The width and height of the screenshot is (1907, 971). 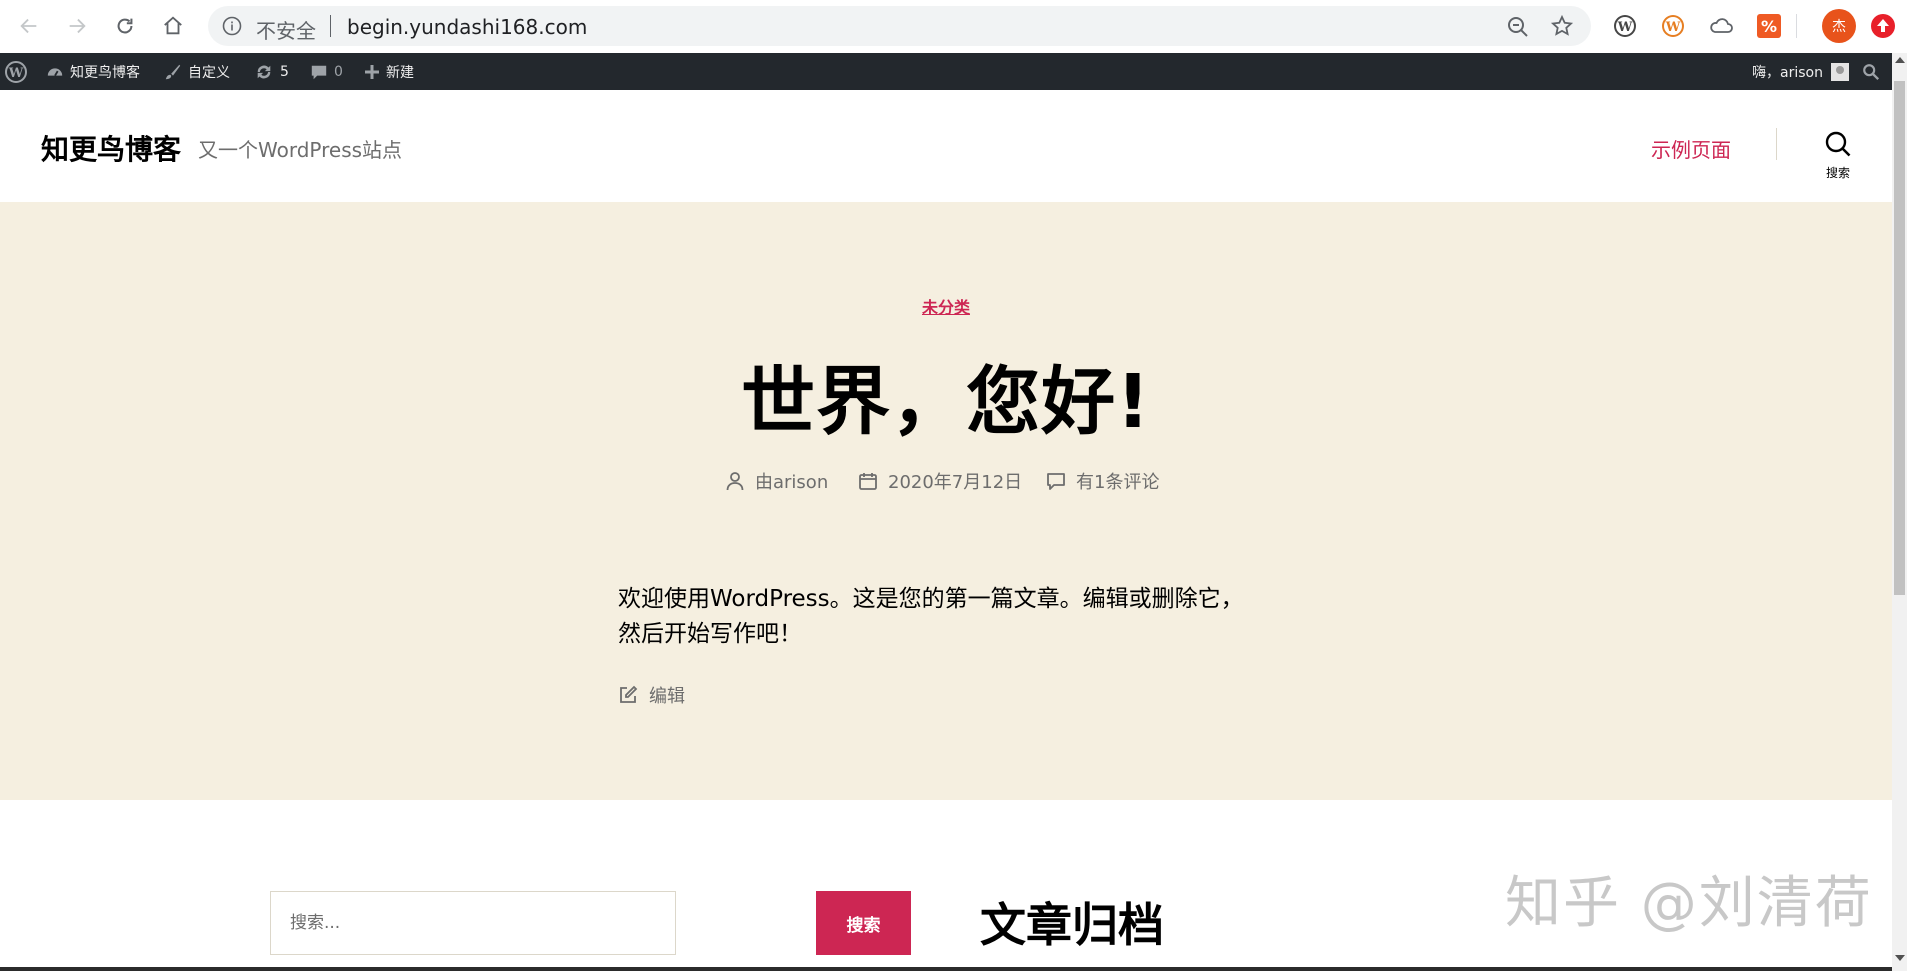 I want to click on profile-initial: 杰, so click(x=1839, y=27).